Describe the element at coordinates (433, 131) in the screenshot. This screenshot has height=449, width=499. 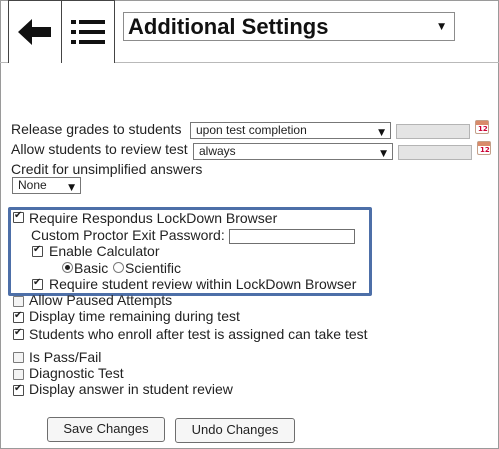
I see `release-date-field` at that location.